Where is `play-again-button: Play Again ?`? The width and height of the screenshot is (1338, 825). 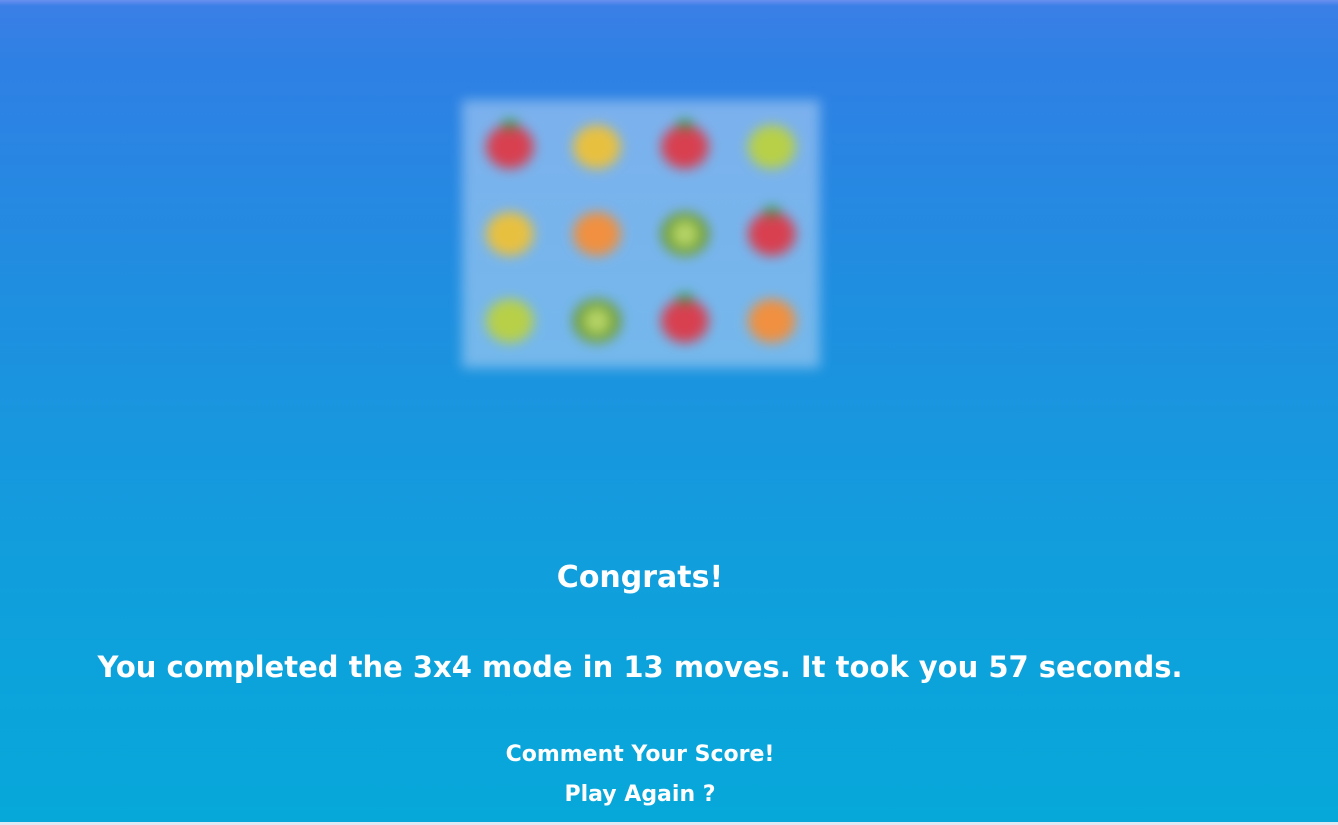 play-again-button: Play Again ? is located at coordinates (640, 794).